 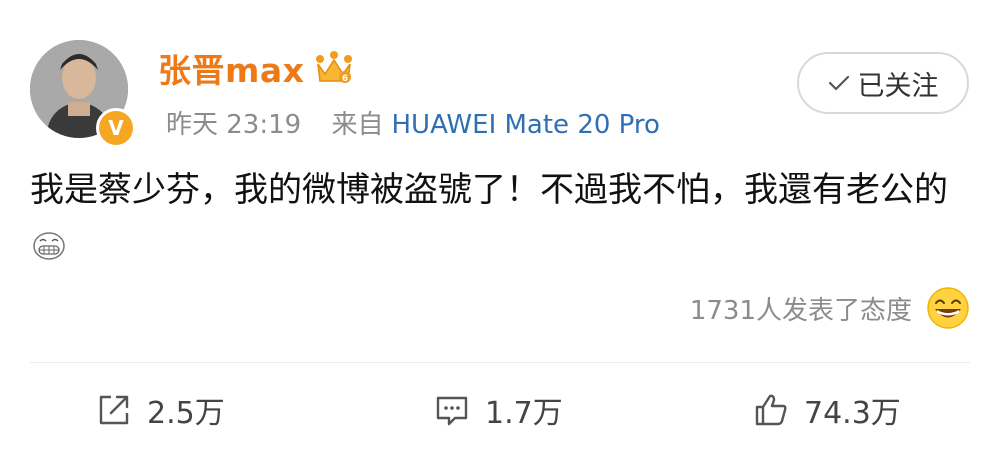 What do you see at coordinates (357, 125) in the screenshot?
I see `source-prefix: 来自` at bounding box center [357, 125].